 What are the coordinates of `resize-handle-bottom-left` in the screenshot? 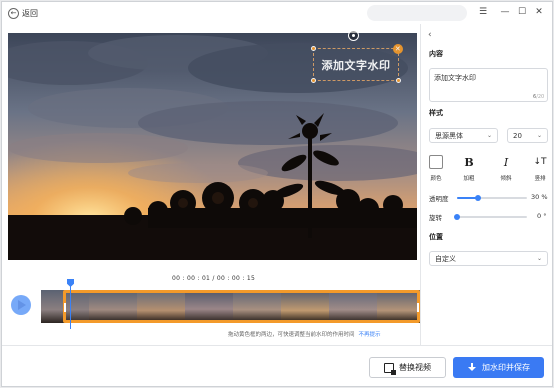 It's located at (313, 80).